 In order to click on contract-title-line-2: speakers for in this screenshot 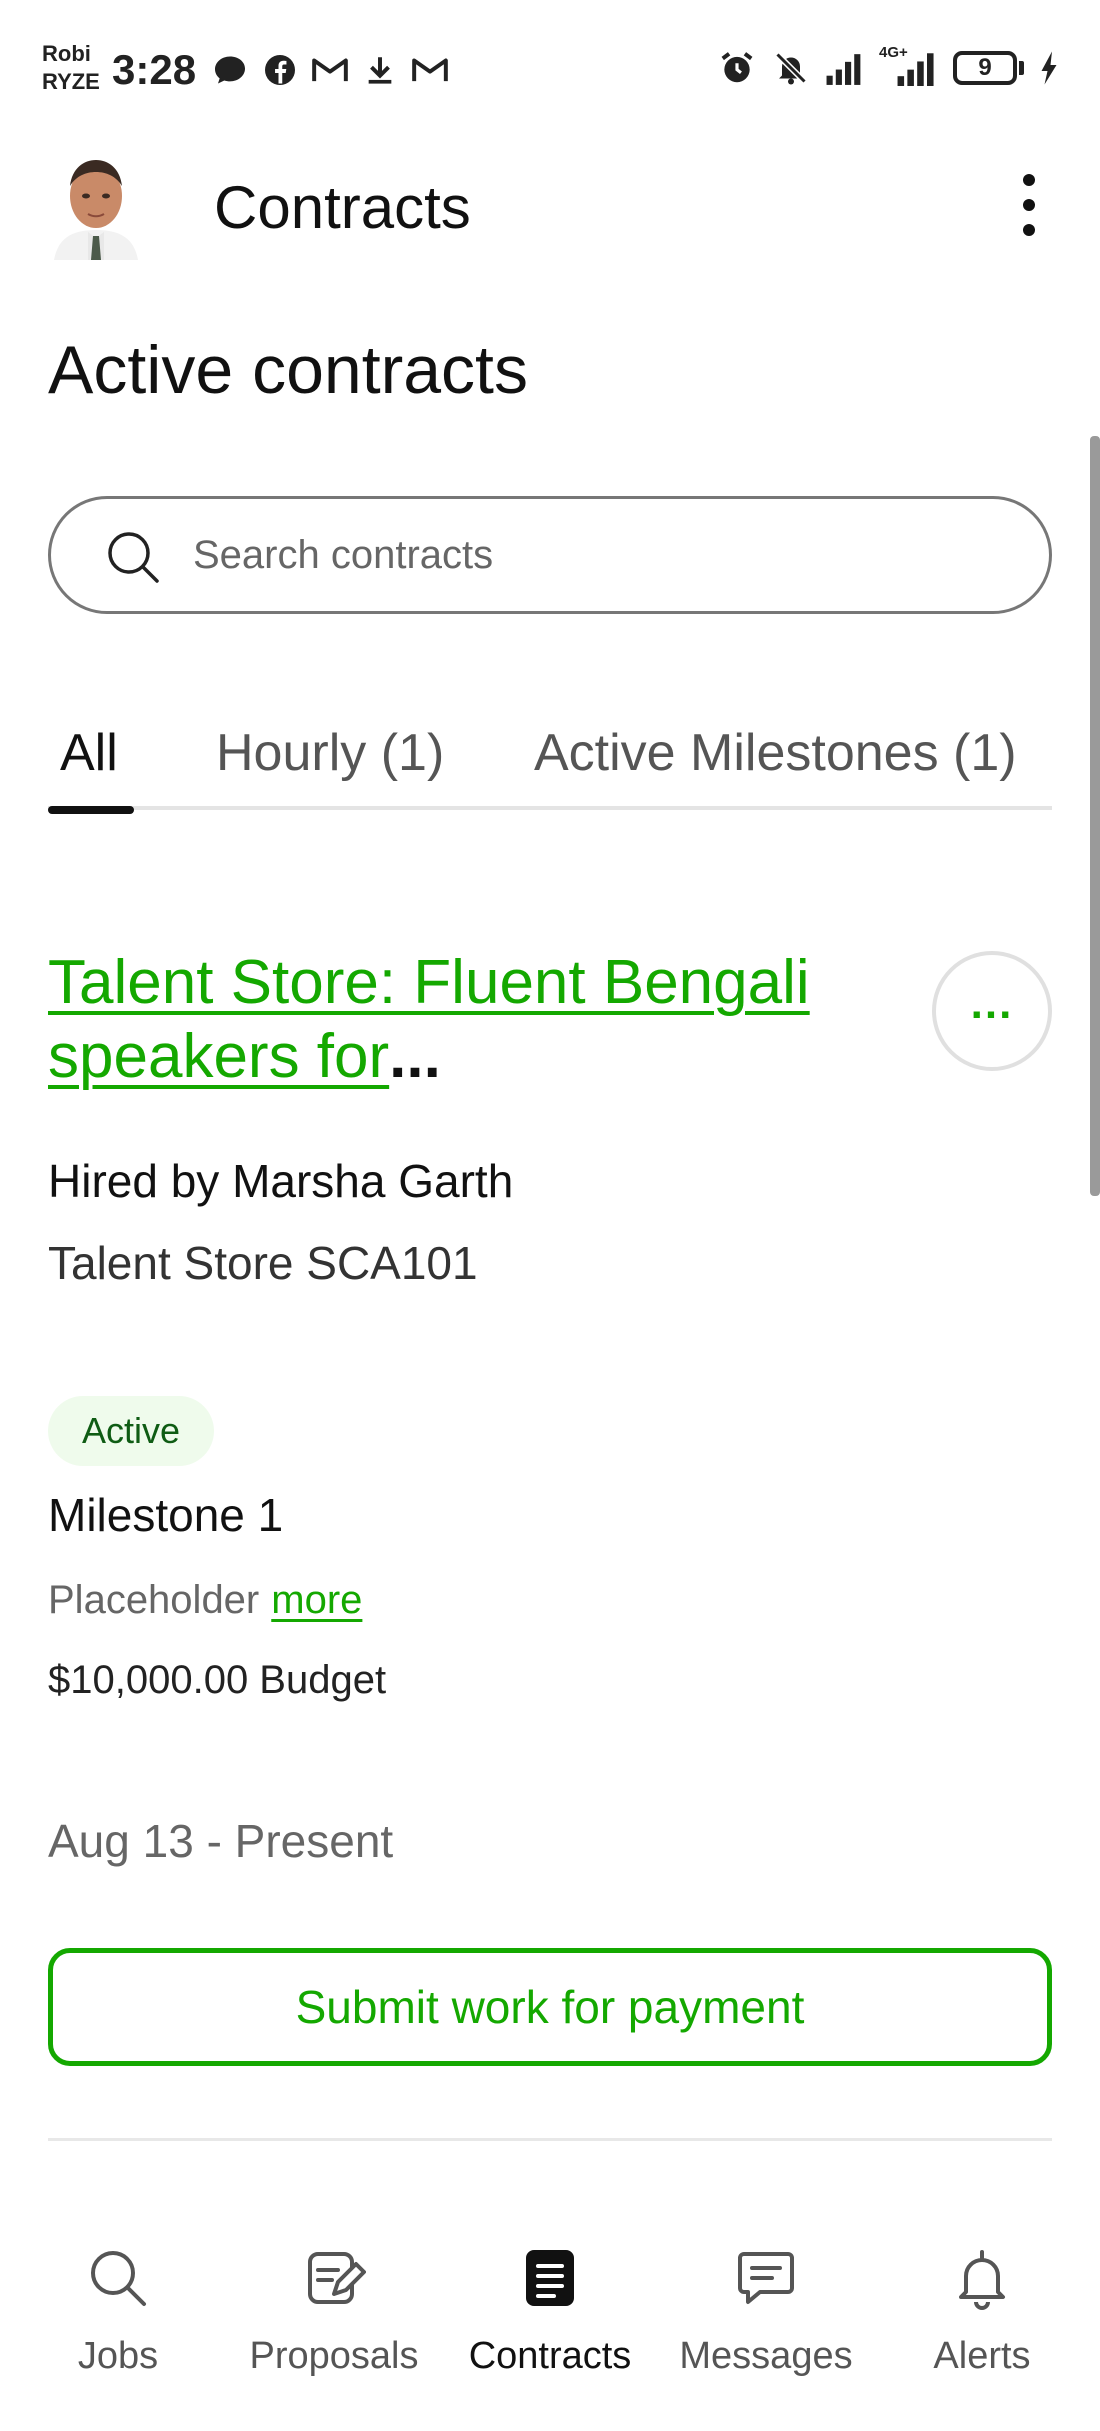, I will do `click(218, 1056)`.